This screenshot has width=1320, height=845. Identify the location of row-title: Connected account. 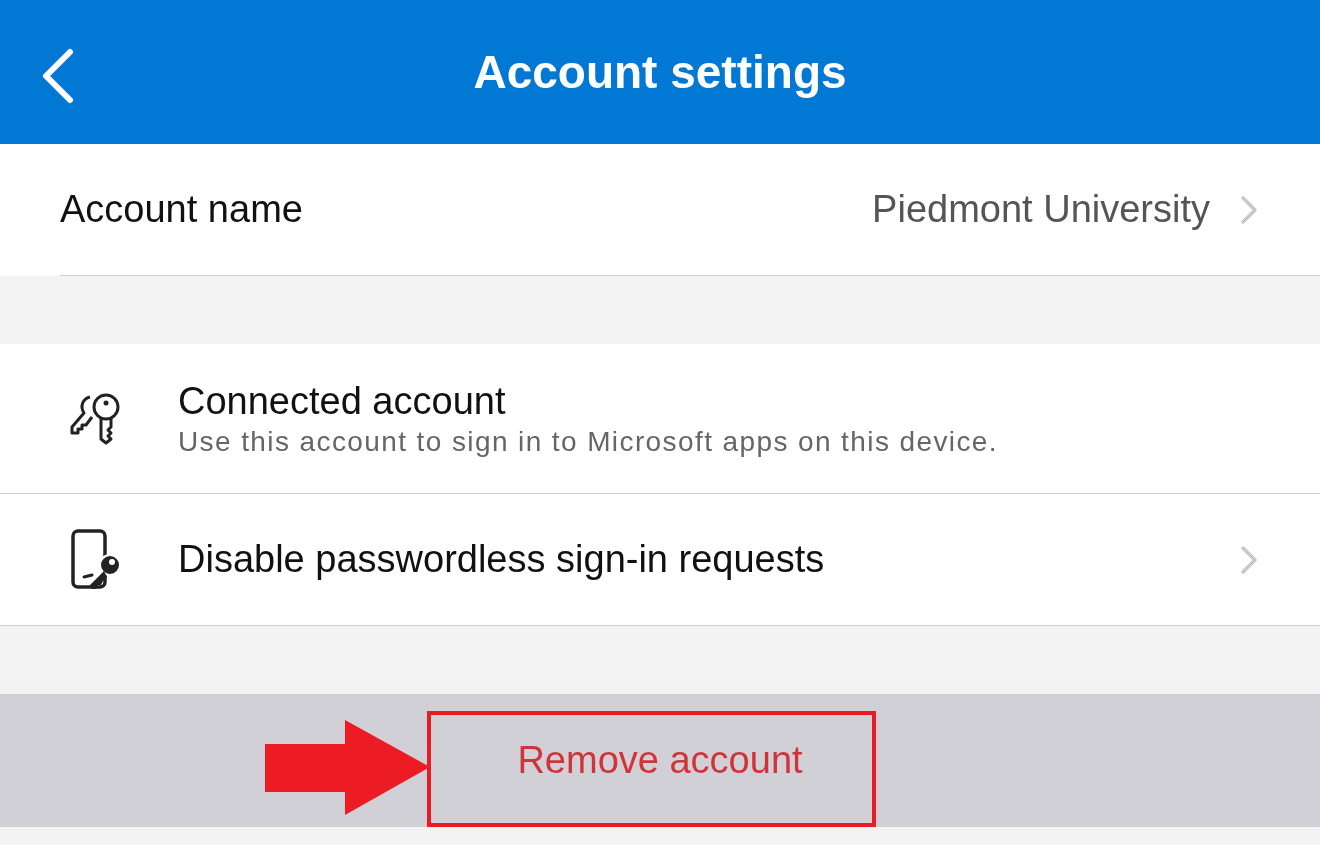
(342, 401).